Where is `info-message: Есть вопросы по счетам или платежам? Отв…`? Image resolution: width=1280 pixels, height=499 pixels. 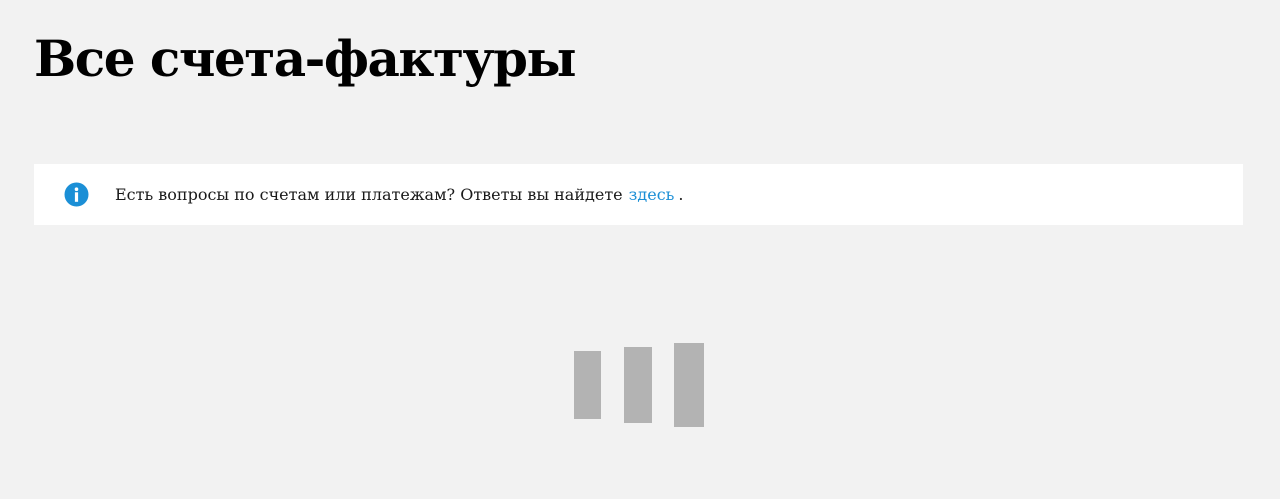
info-message: Есть вопросы по счетам или платежам? Отв… is located at coordinates (399, 194).